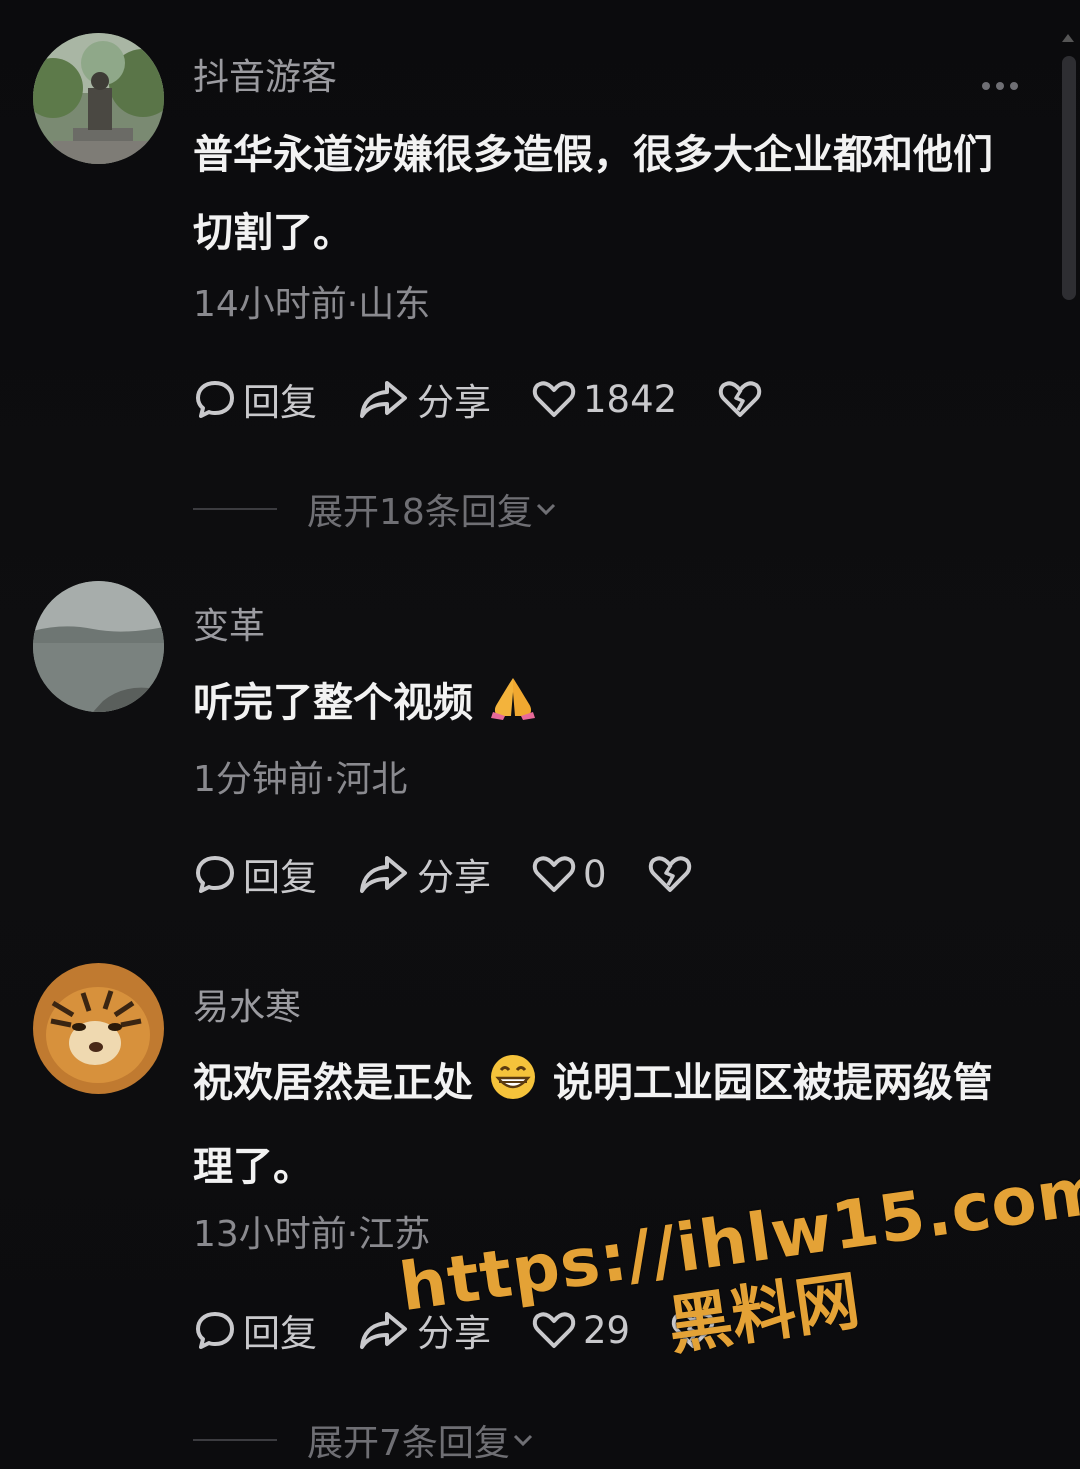 The height and width of the screenshot is (1469, 1080). What do you see at coordinates (408, 1443) in the screenshot?
I see `expand-replies-label: 展开7条回复` at bounding box center [408, 1443].